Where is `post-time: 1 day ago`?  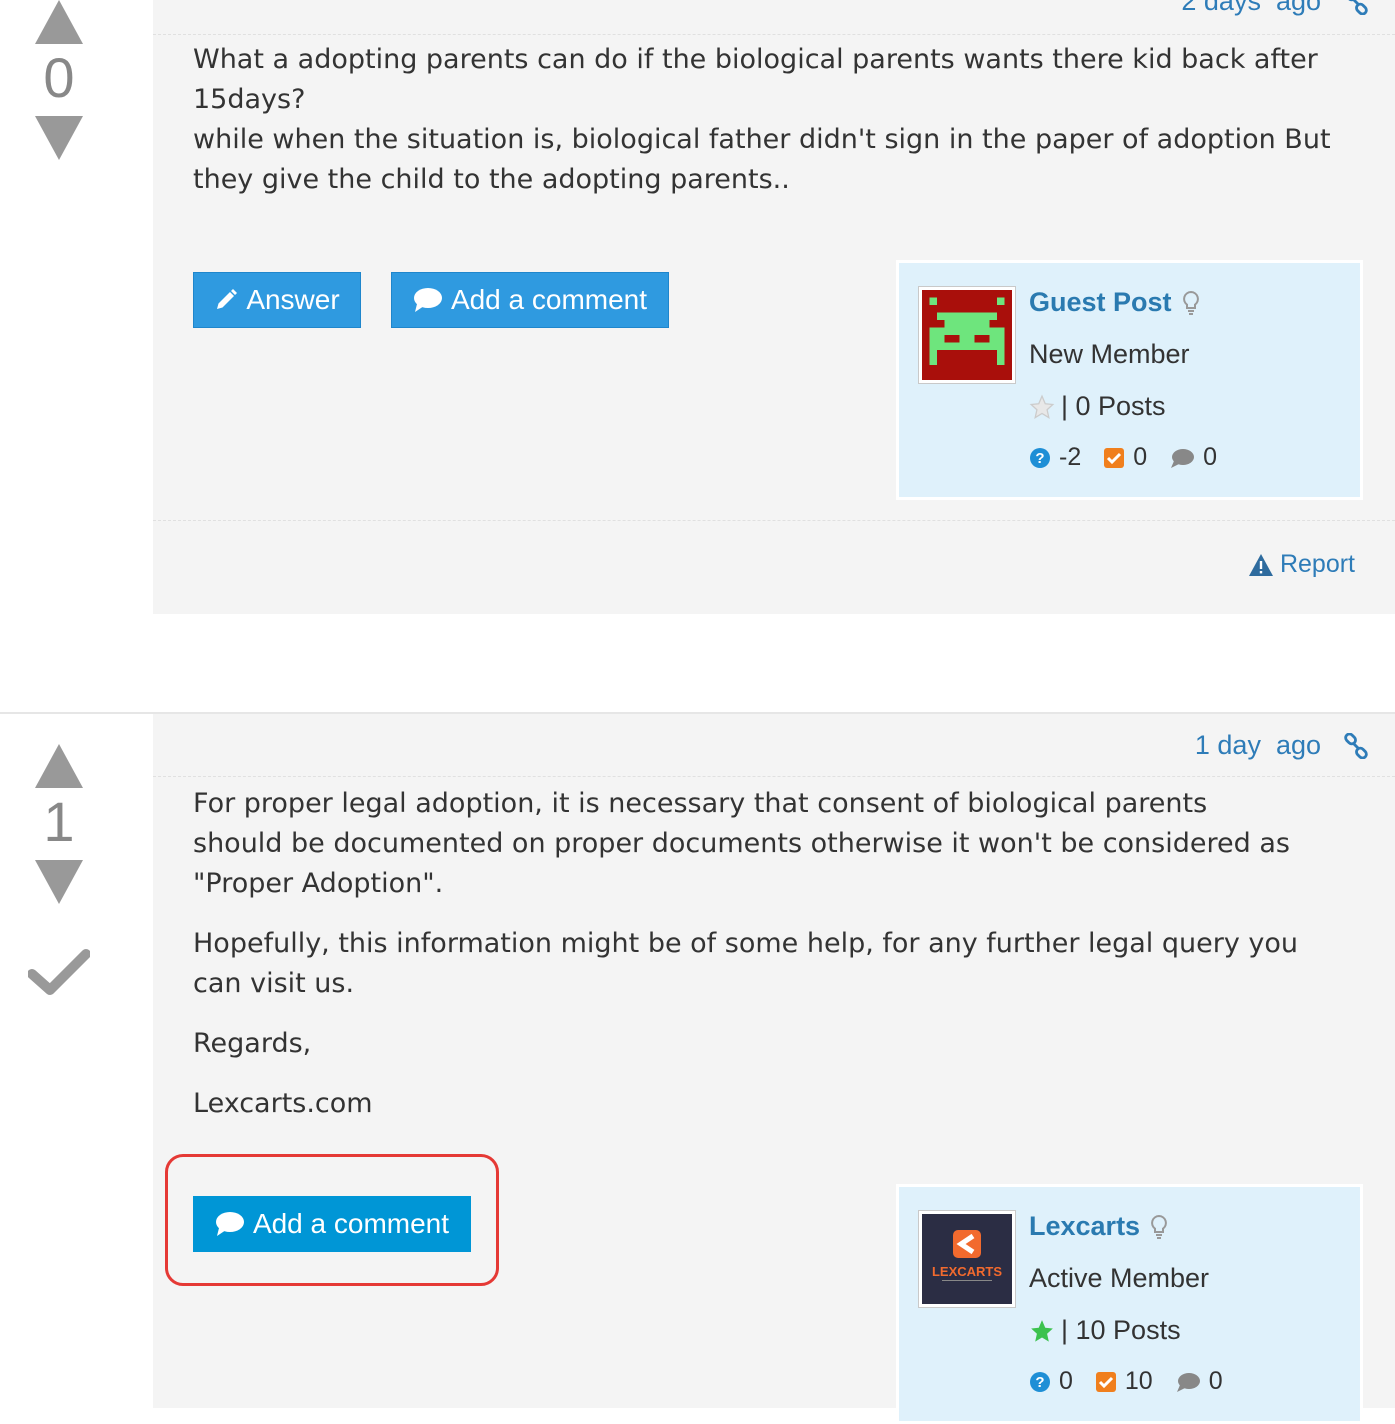
post-time: 1 day ago is located at coordinates (1258, 745).